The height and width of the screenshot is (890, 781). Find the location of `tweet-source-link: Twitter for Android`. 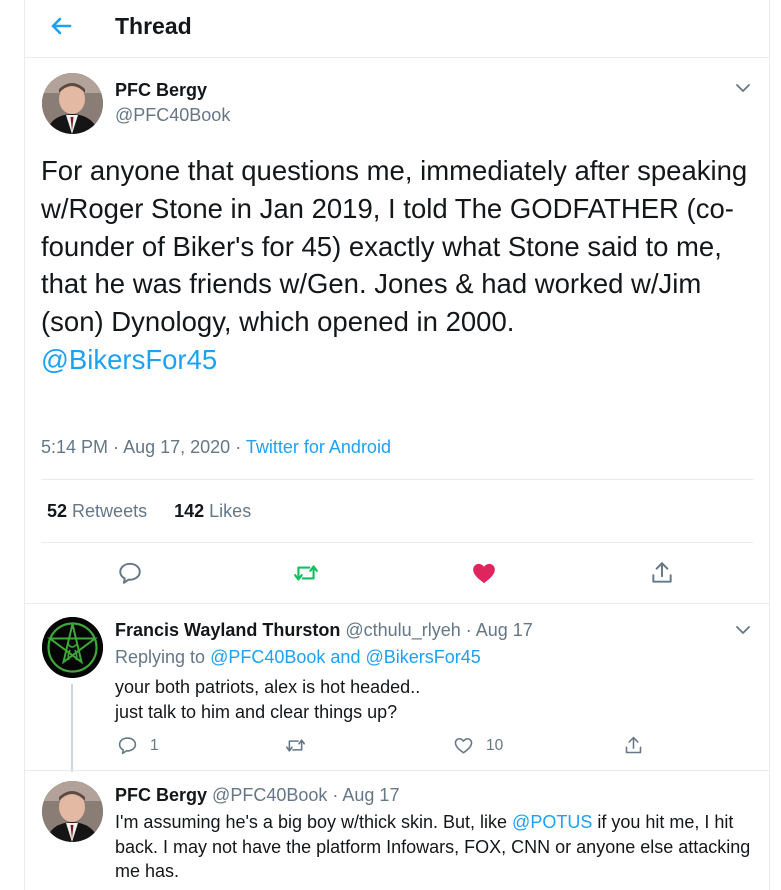

tweet-source-link: Twitter for Android is located at coordinates (318, 447).